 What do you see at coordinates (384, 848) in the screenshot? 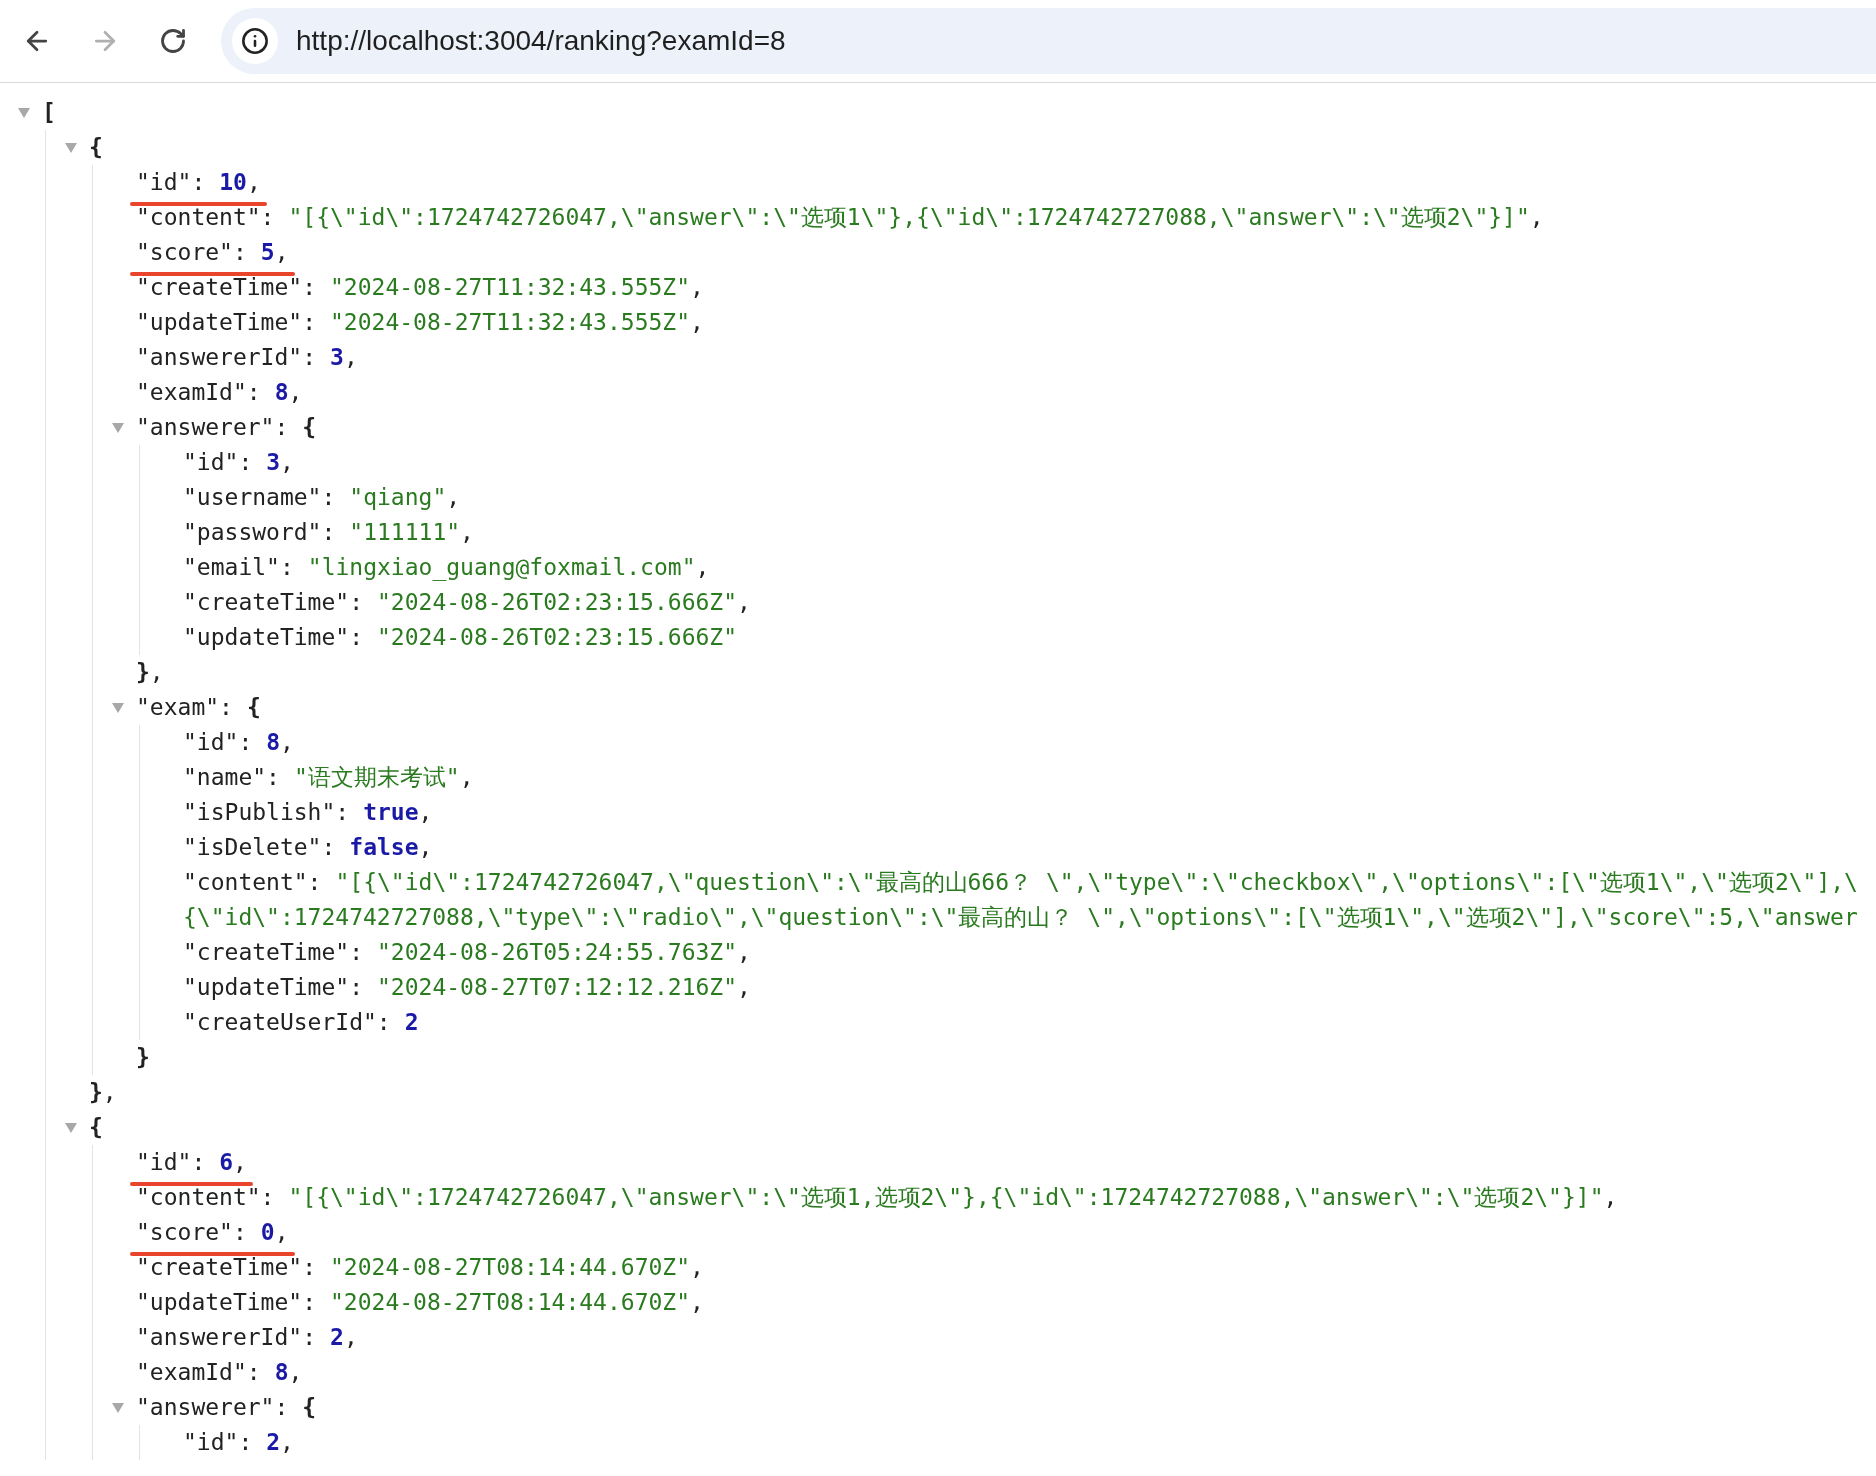
I see `json-value: false` at bounding box center [384, 848].